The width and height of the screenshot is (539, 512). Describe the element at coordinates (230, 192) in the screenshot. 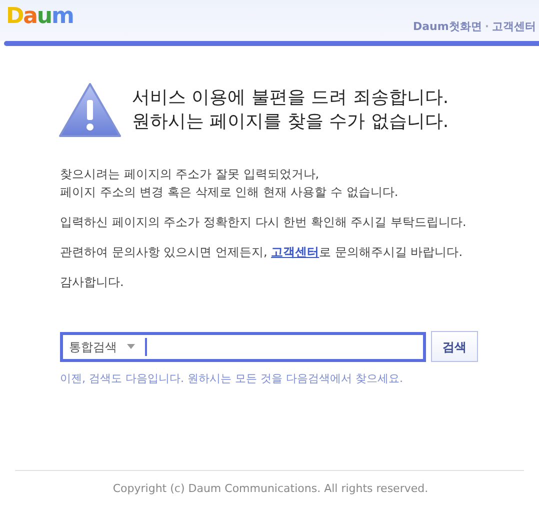

I see `message-text: 페이지 주소의 변경 혹은 삭제로 인해 현재 사용할 수 없습니다.` at that location.